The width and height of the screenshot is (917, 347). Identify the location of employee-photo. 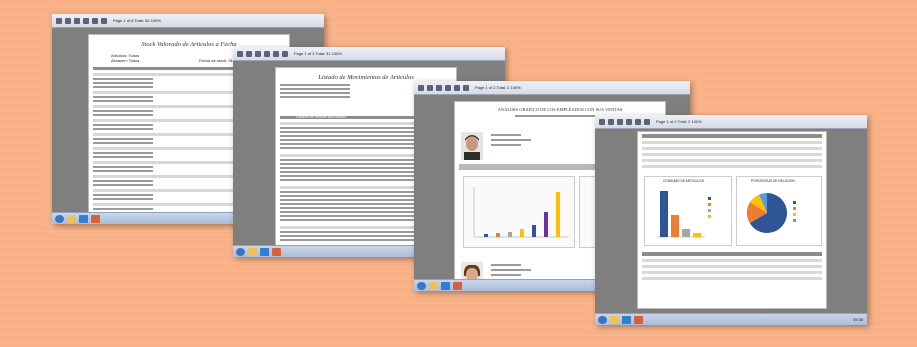
(472, 146).